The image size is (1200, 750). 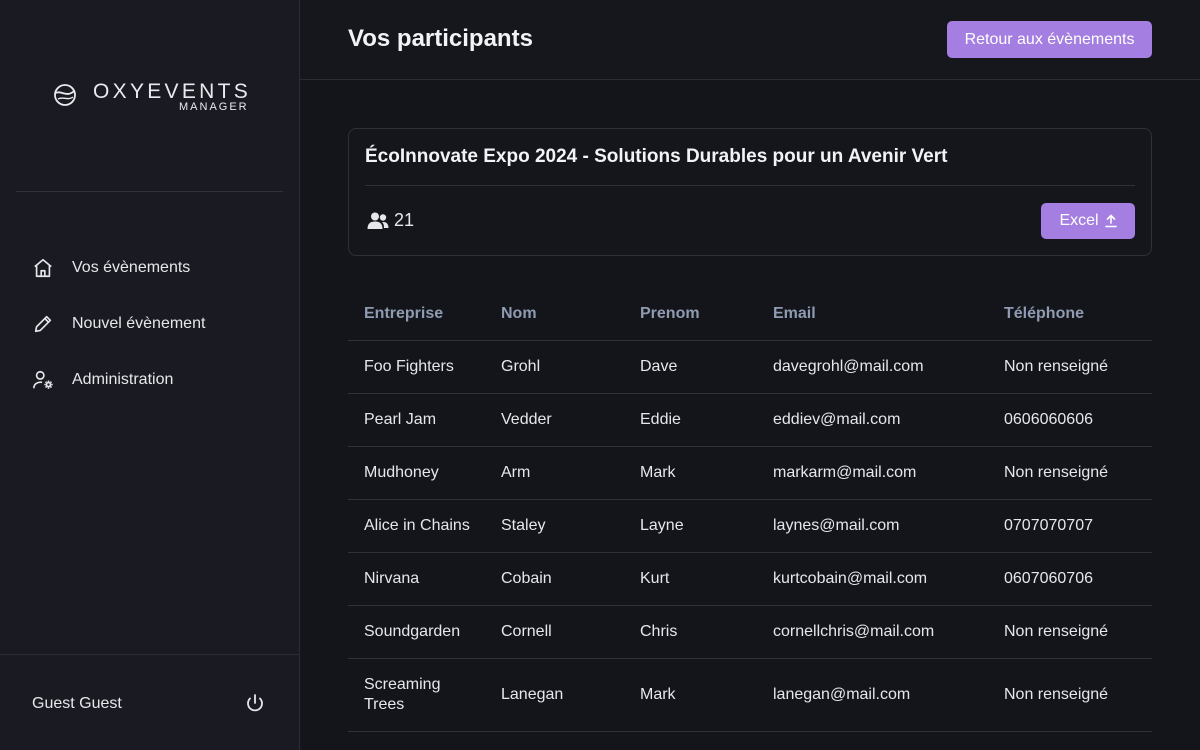 I want to click on brand-logo: OXYEVENTS MANAGER, so click(x=152, y=100).